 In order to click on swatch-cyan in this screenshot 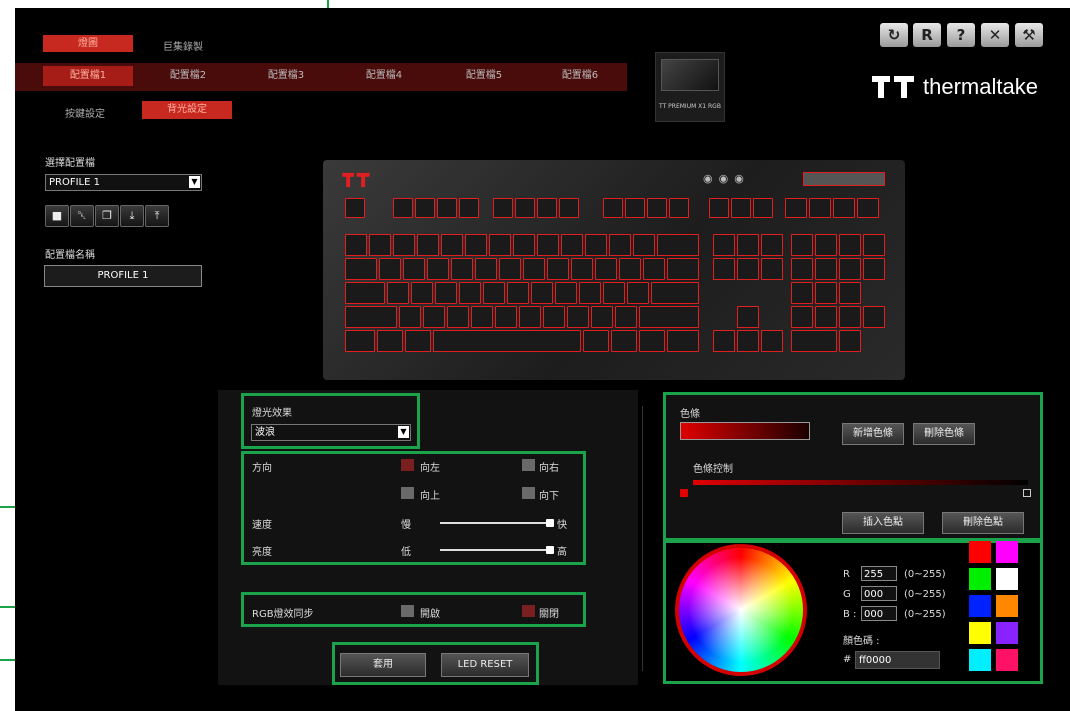, I will do `click(980, 660)`.